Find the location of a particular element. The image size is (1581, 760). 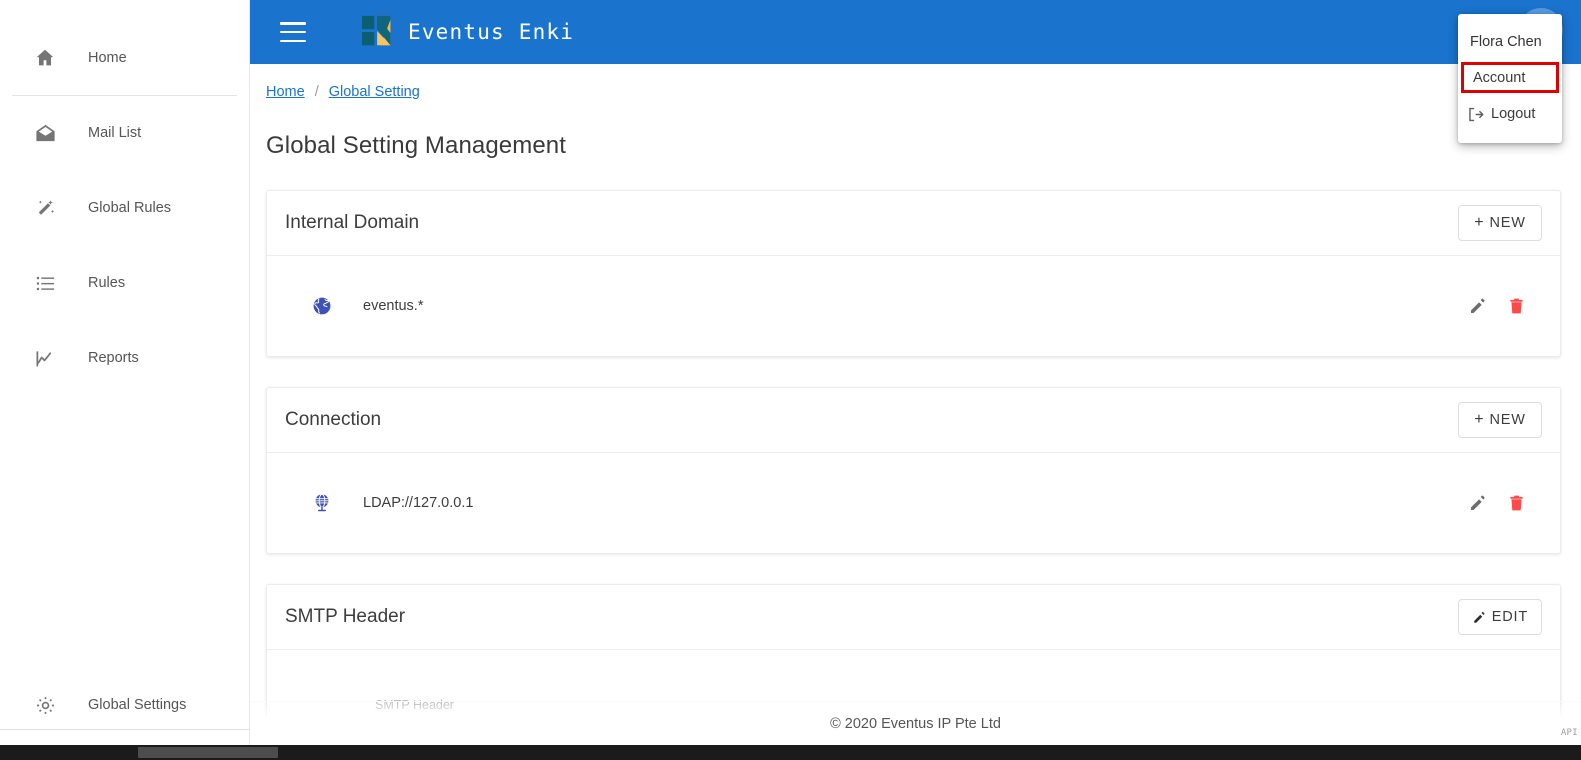

menu-item-account: Account is located at coordinates (1510, 77).